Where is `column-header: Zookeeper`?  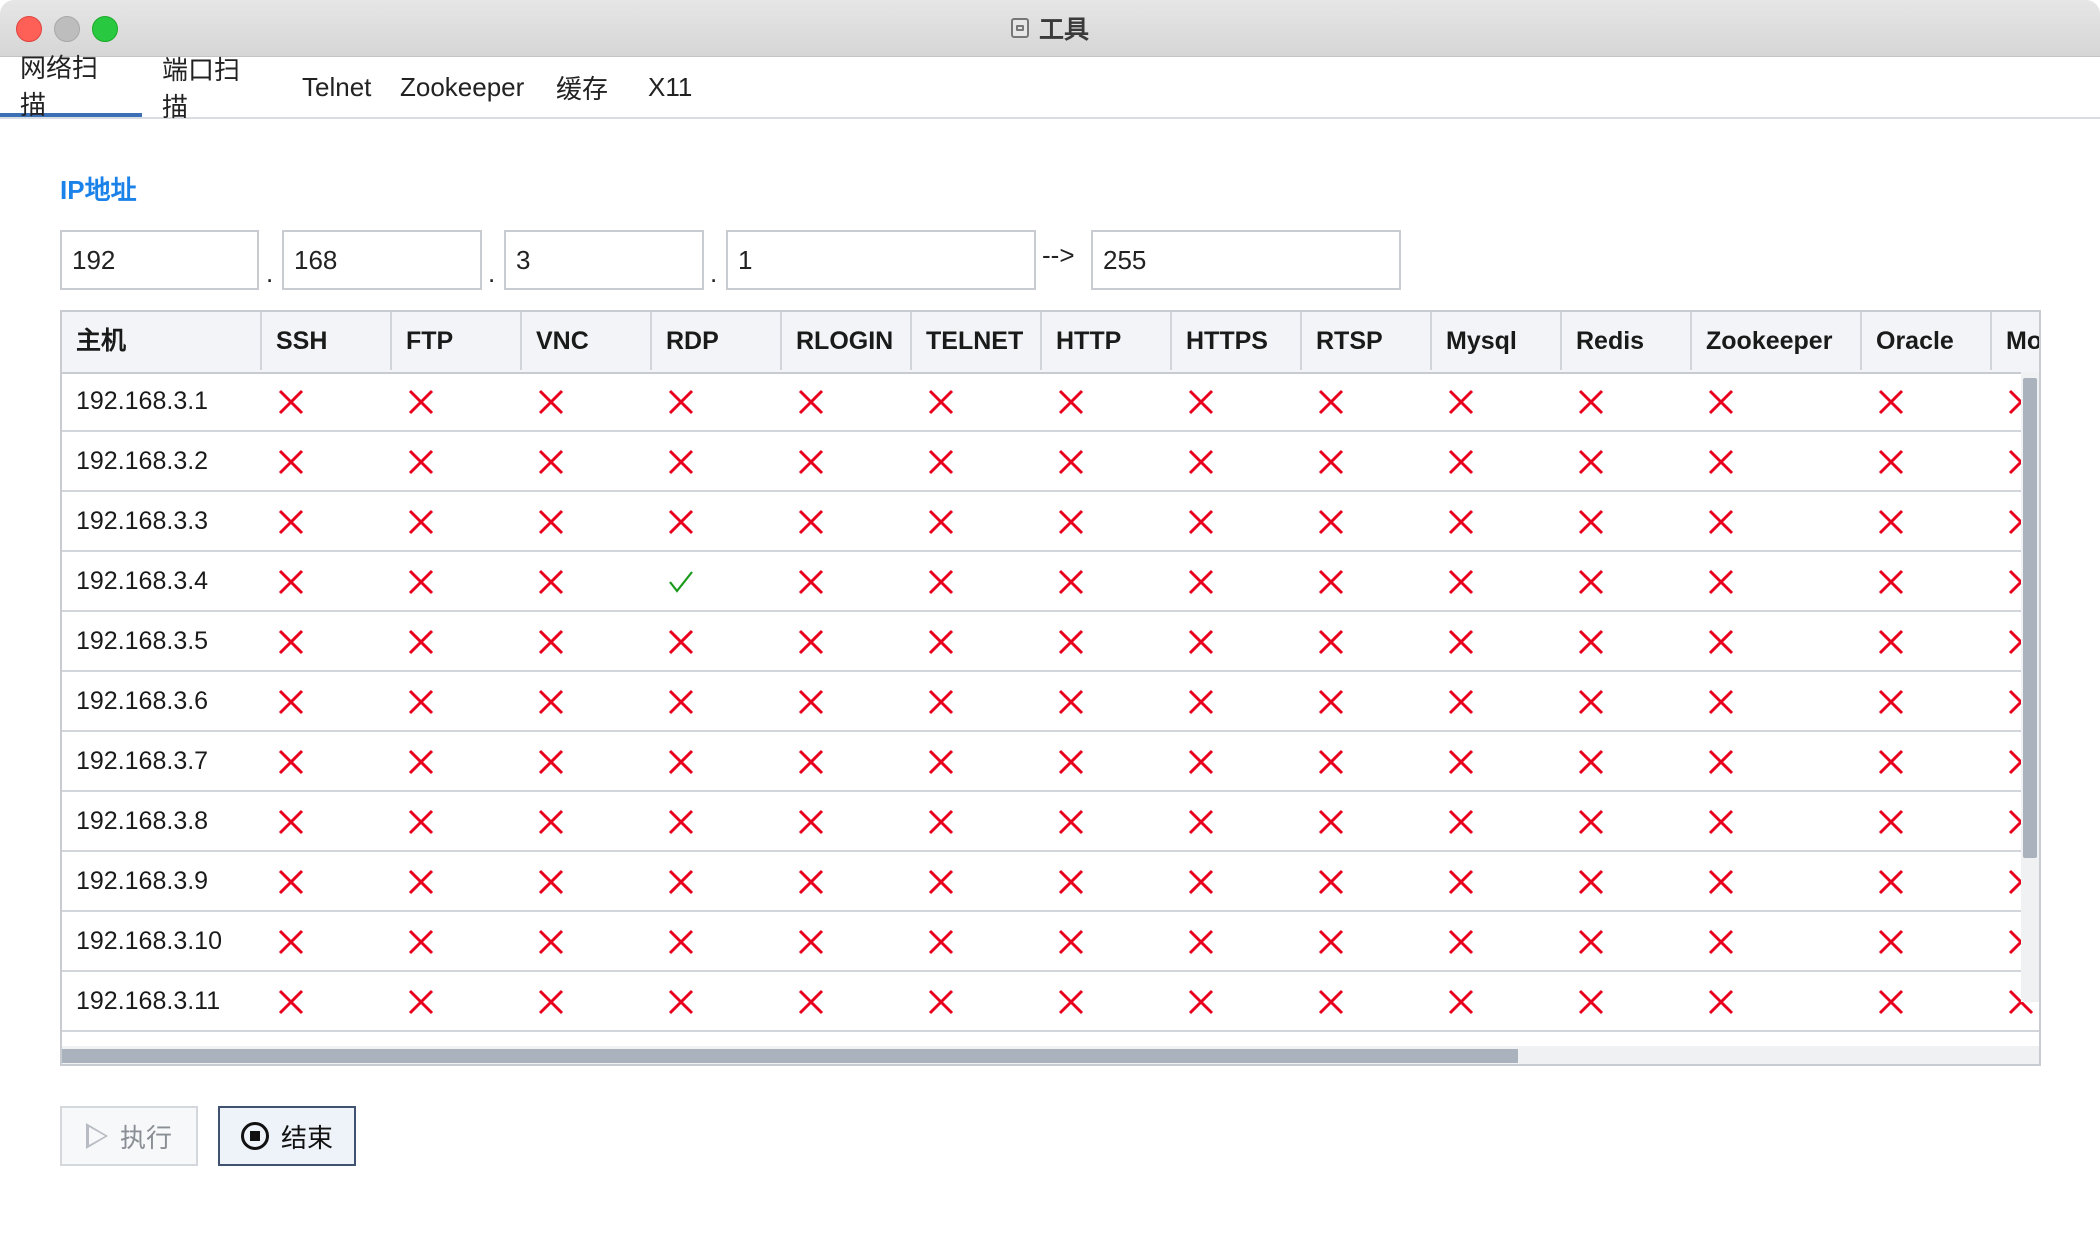
column-header: Zookeeper is located at coordinates (1777, 341).